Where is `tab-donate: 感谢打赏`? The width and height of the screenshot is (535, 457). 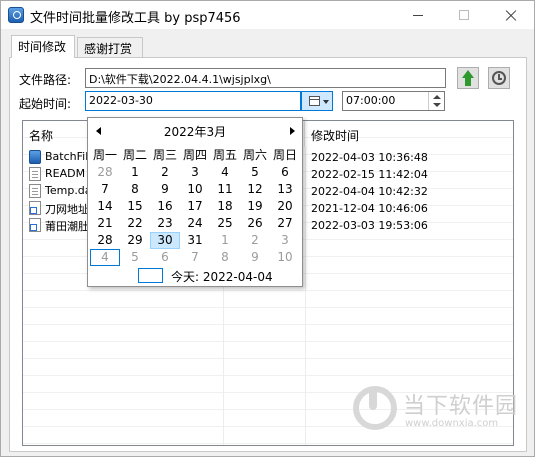
tab-donate: 感谢打赏 is located at coordinates (110, 47).